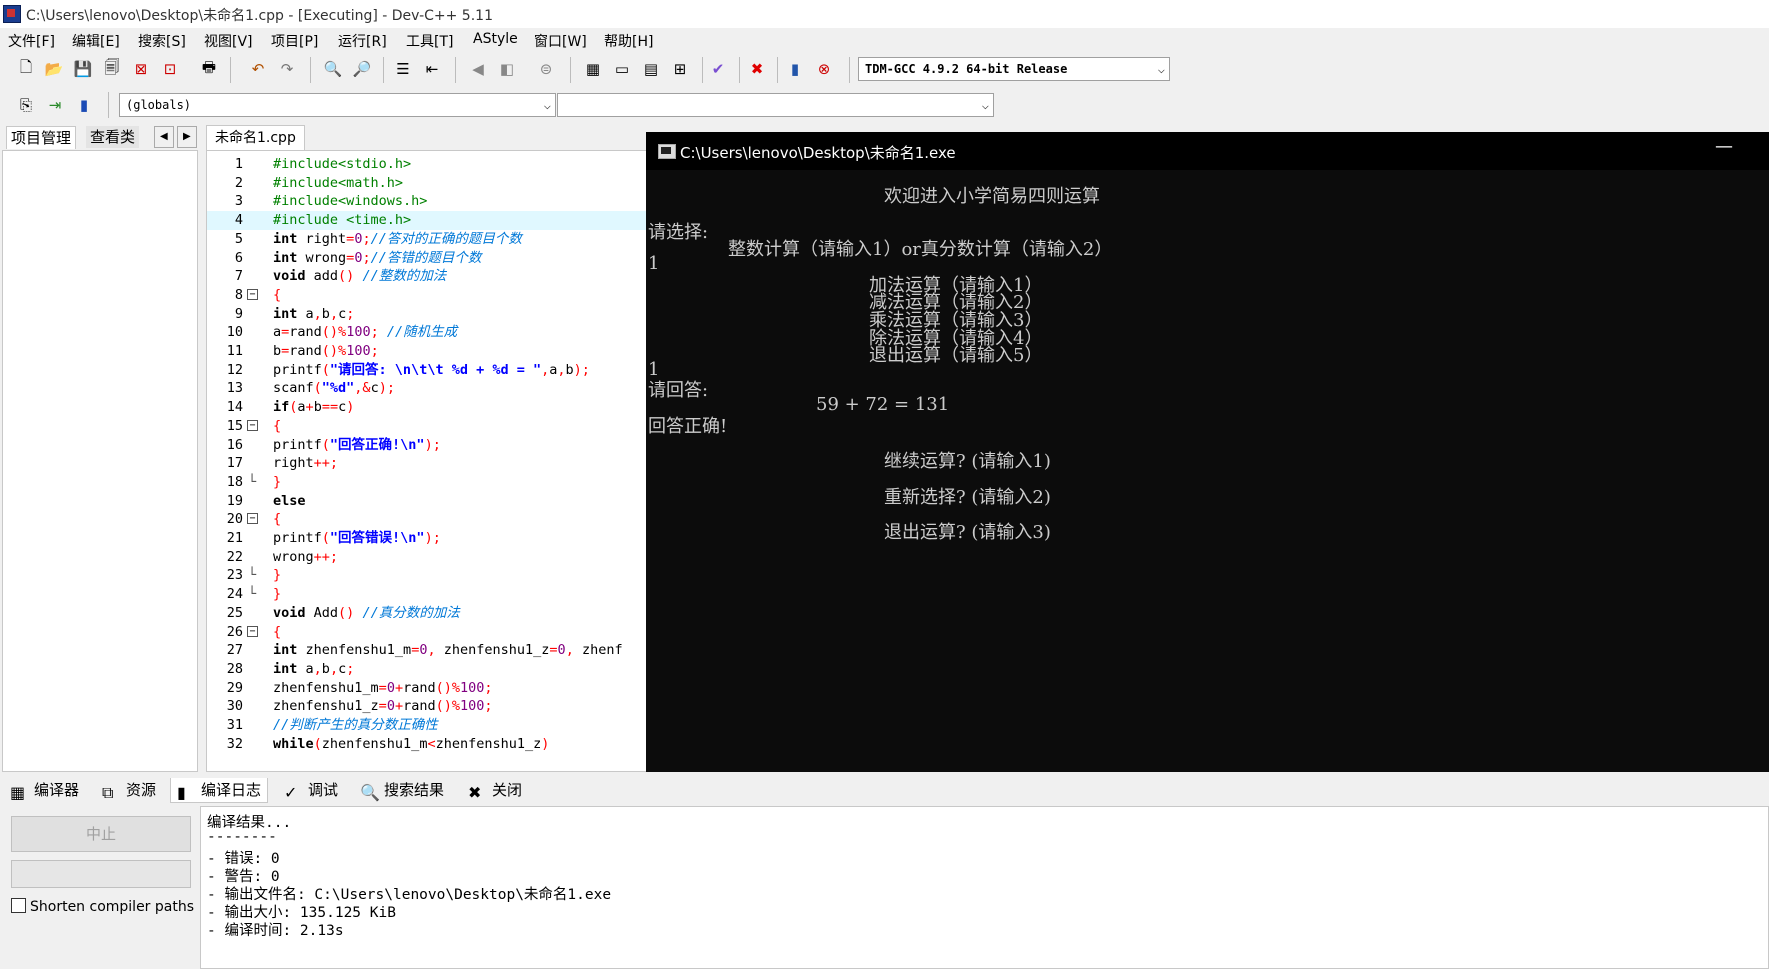 This screenshot has width=1769, height=969. I want to click on stop-button: 中止, so click(101, 834).